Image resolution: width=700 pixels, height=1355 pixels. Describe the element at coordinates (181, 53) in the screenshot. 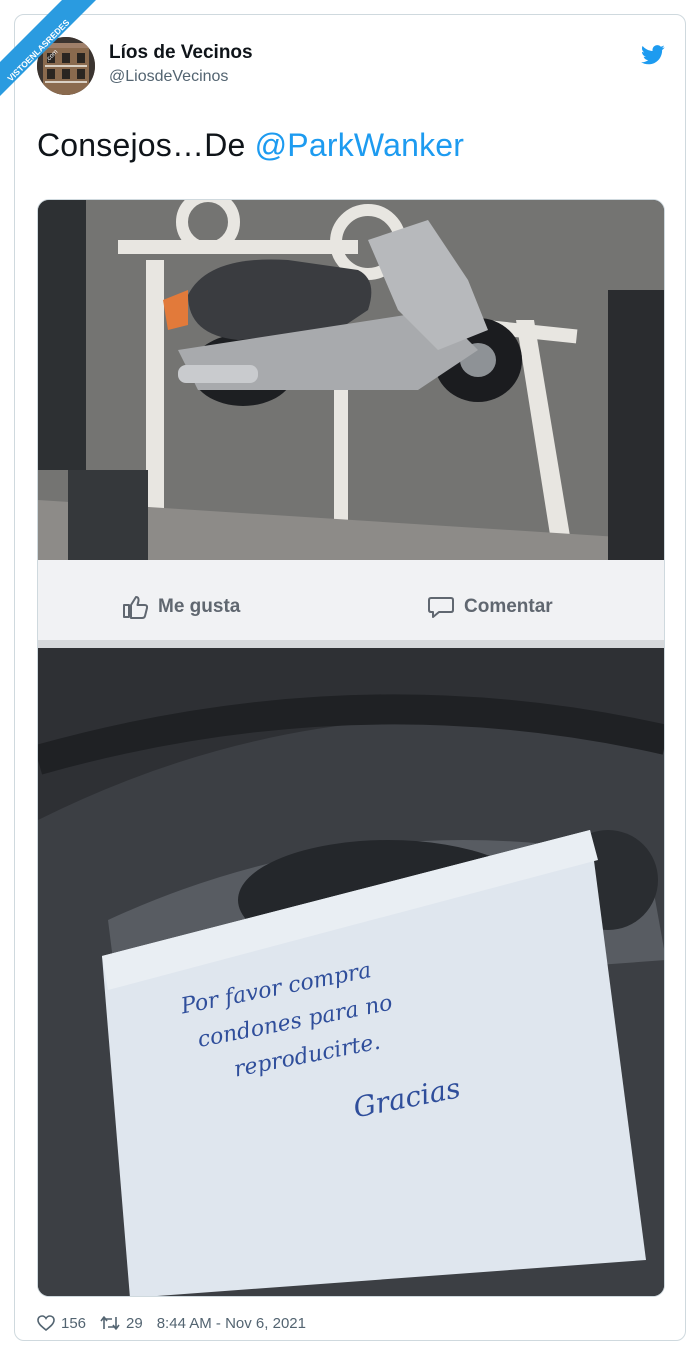

I see `display-name: Líos de Vecinos` at that location.